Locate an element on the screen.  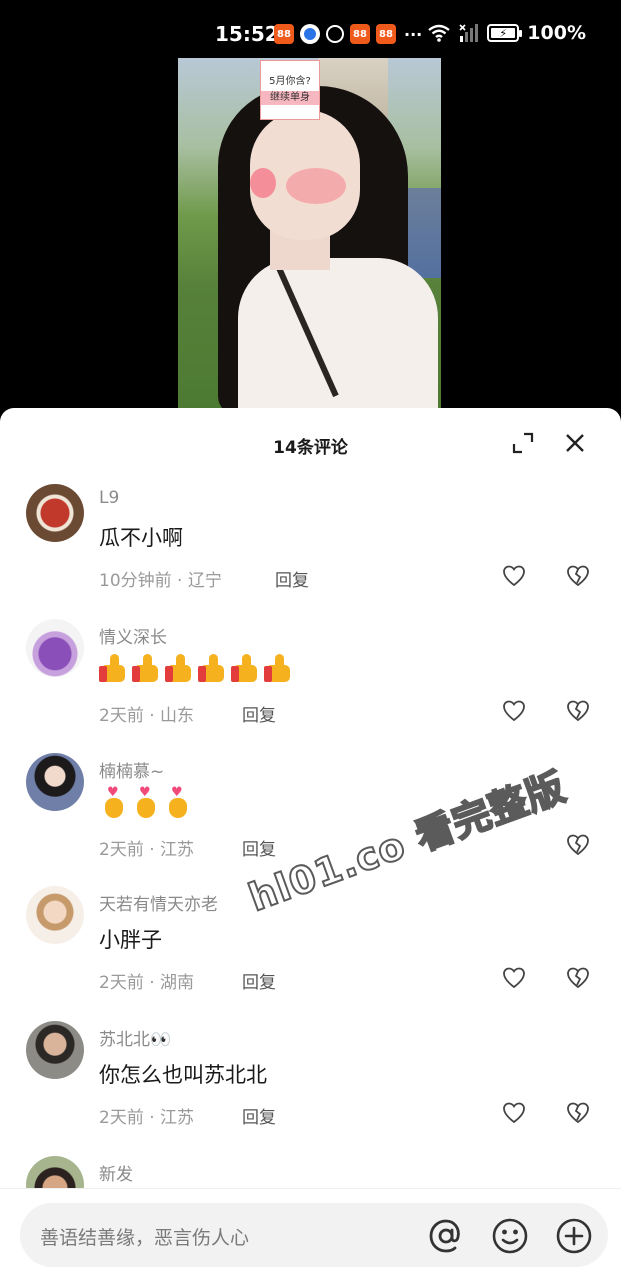
expand-icon is located at coordinates (523, 443).